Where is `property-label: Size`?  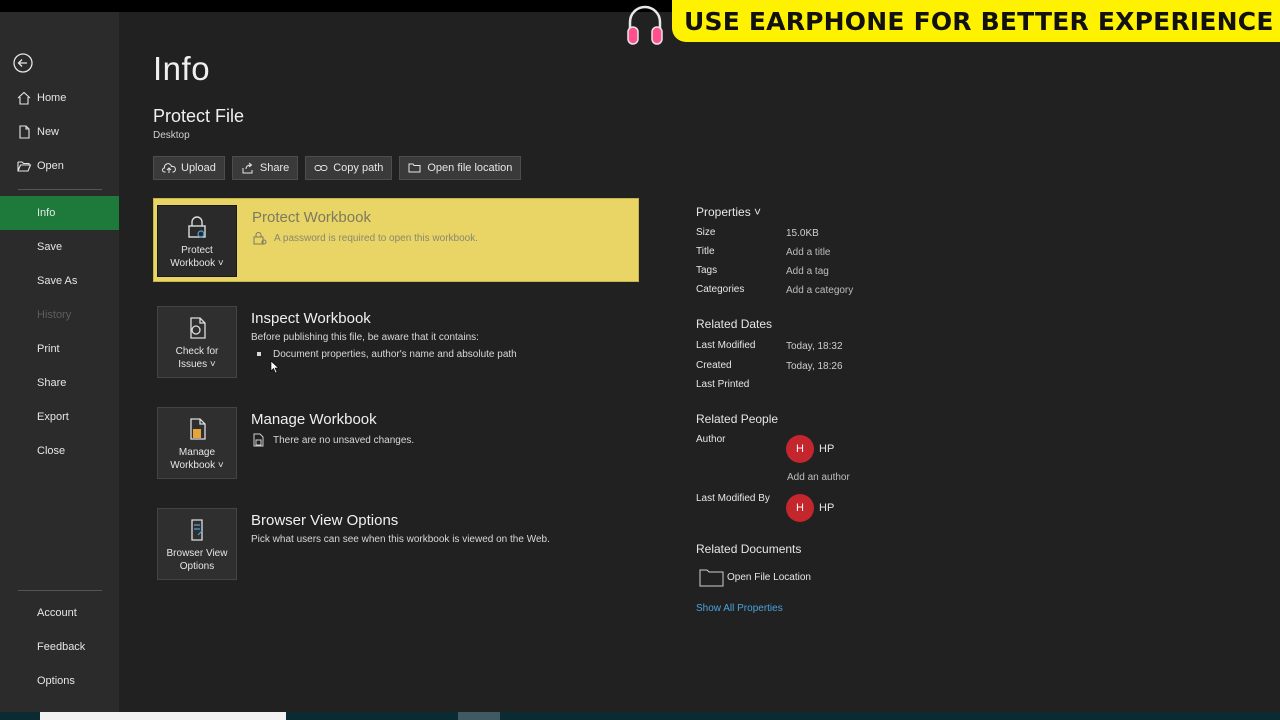 property-label: Size is located at coordinates (706, 232).